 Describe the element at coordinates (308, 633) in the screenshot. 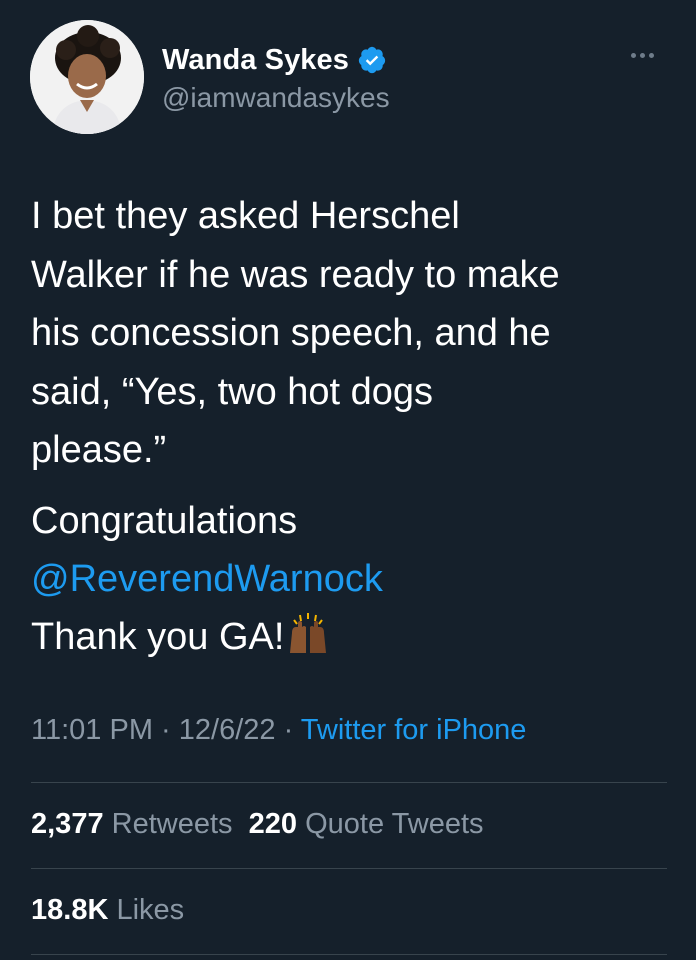

I see `raising-hands-emoji` at that location.